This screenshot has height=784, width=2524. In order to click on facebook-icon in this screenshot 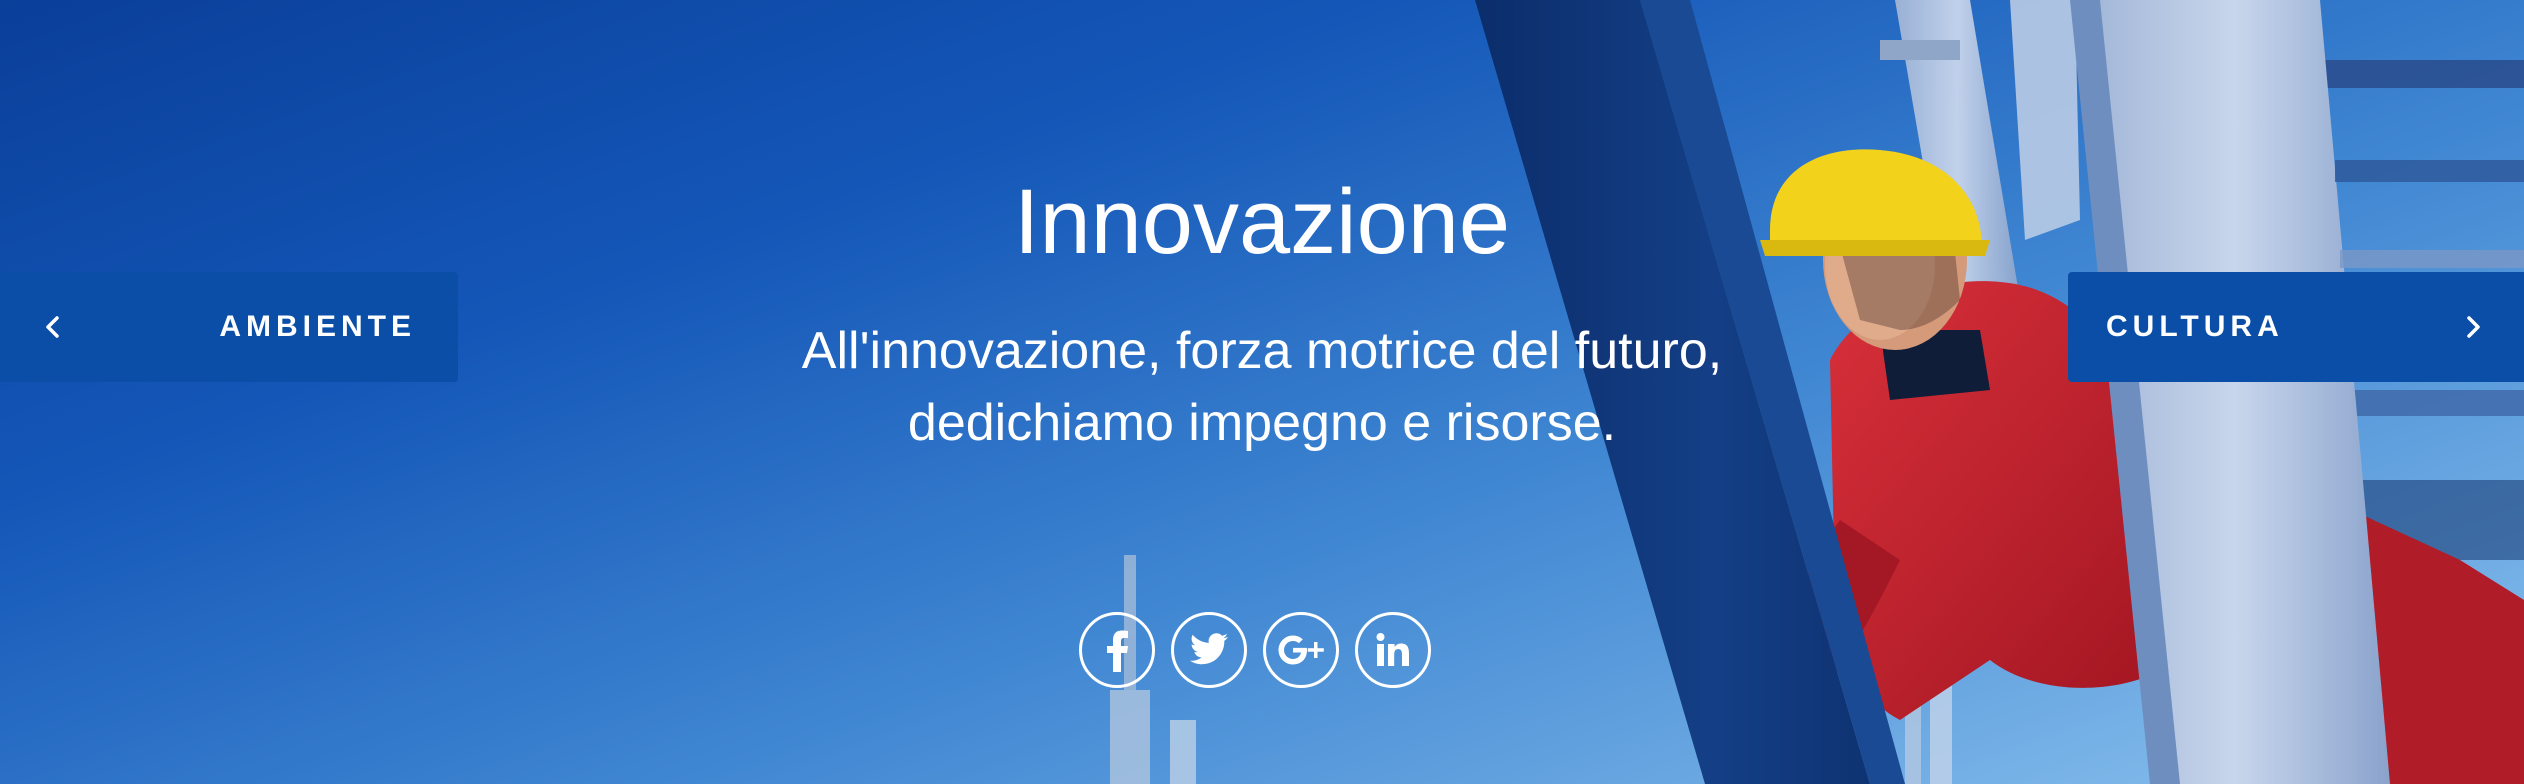, I will do `click(1117, 651)`.